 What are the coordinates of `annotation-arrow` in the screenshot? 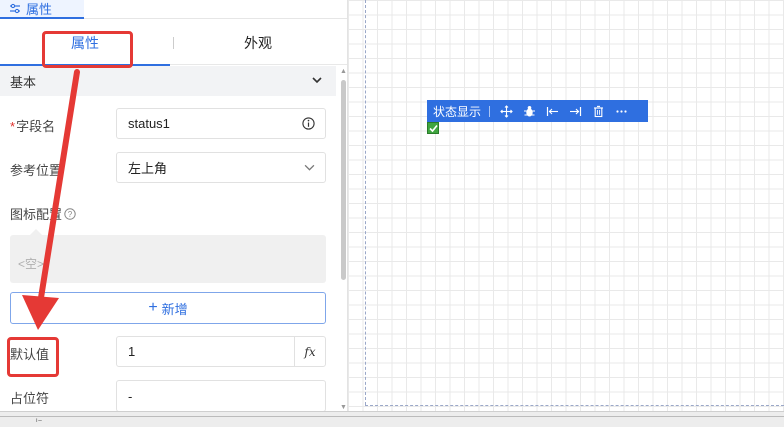 It's located at (51, 199).